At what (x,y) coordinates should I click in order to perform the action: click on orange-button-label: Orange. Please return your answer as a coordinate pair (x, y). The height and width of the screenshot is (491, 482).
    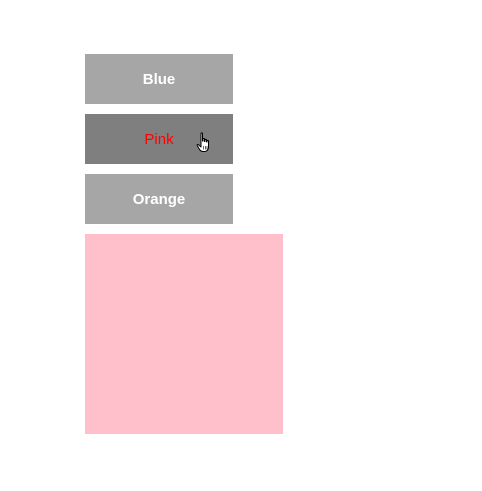
    Looking at the image, I should click on (159, 199).